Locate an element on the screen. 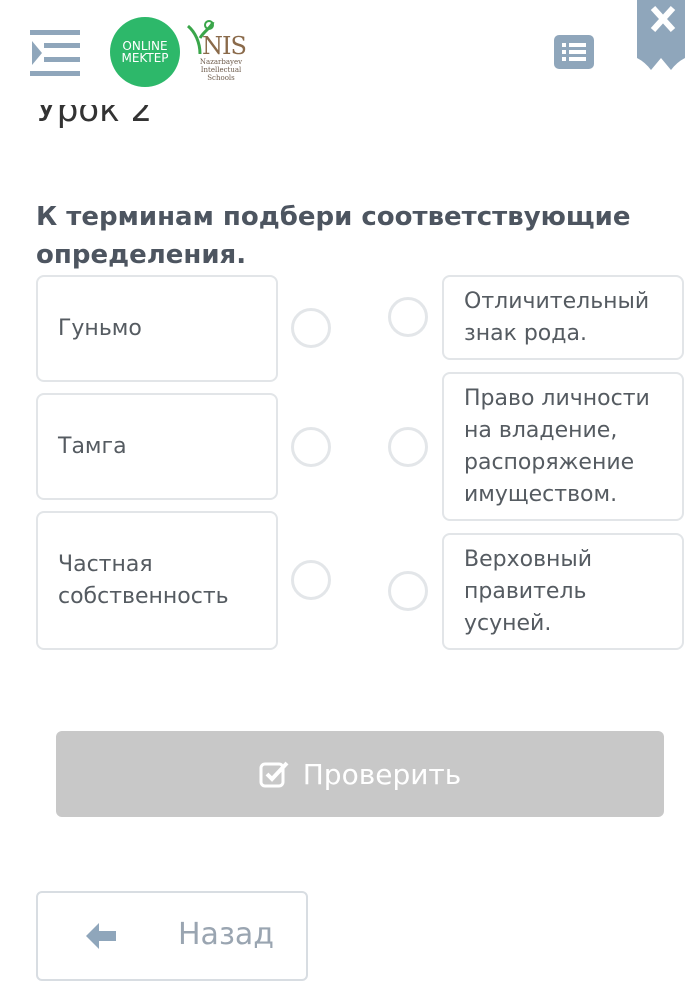 The image size is (685, 981). close-icon is located at coordinates (661, 35).